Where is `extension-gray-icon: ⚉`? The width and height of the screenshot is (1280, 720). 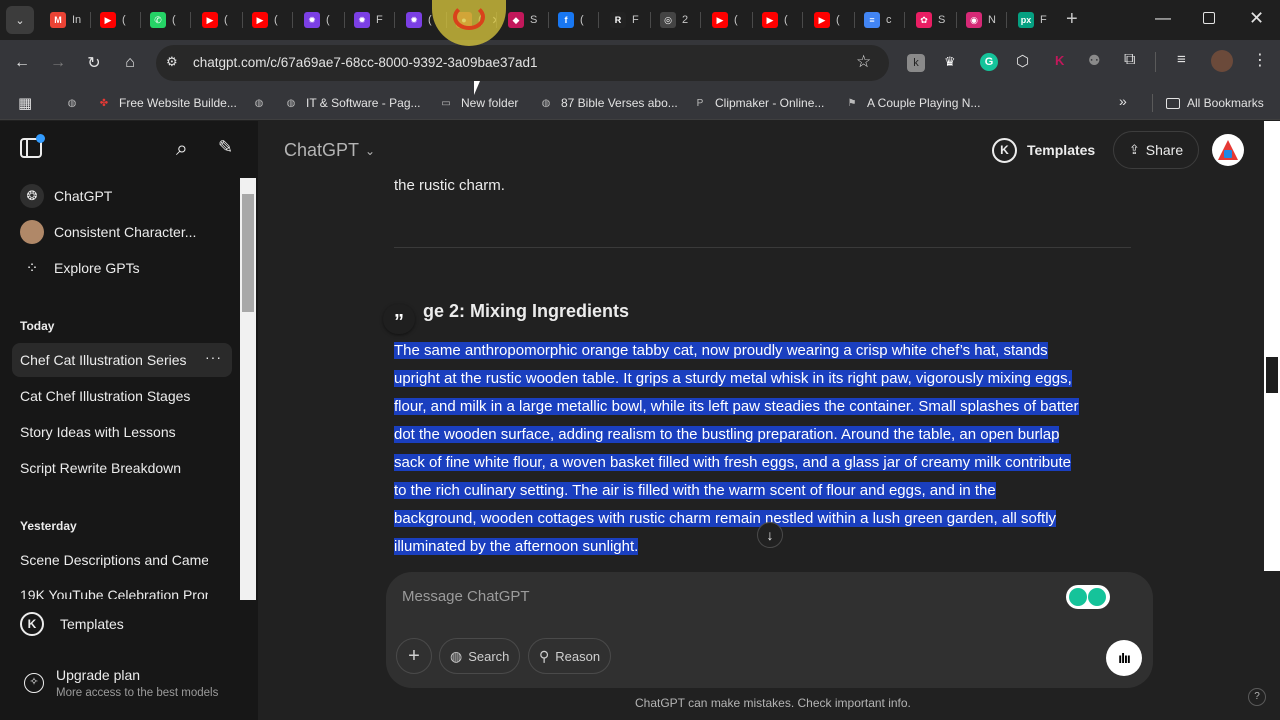
extension-gray-icon: ⚉ is located at coordinates (1094, 60).